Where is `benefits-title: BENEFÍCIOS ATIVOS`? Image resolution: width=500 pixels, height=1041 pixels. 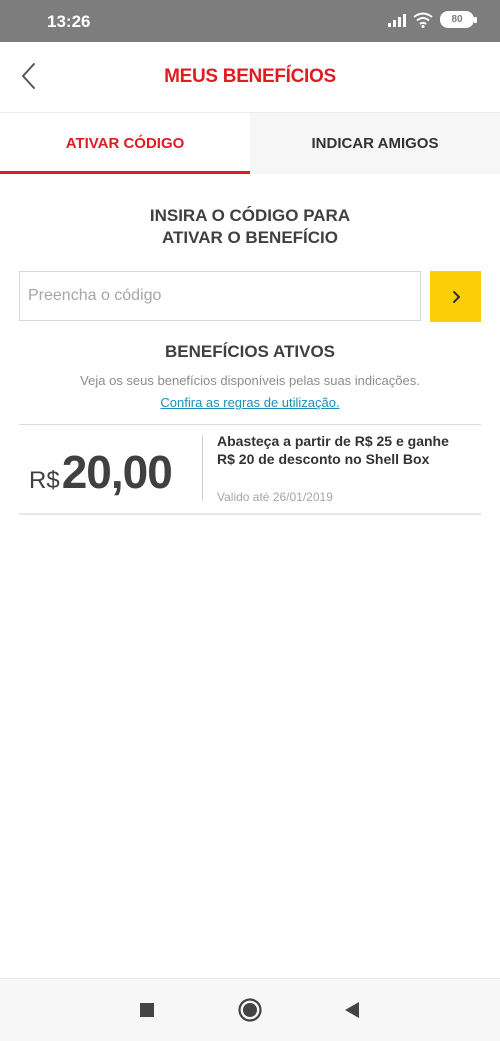 benefits-title: BENEFÍCIOS ATIVOS is located at coordinates (250, 351).